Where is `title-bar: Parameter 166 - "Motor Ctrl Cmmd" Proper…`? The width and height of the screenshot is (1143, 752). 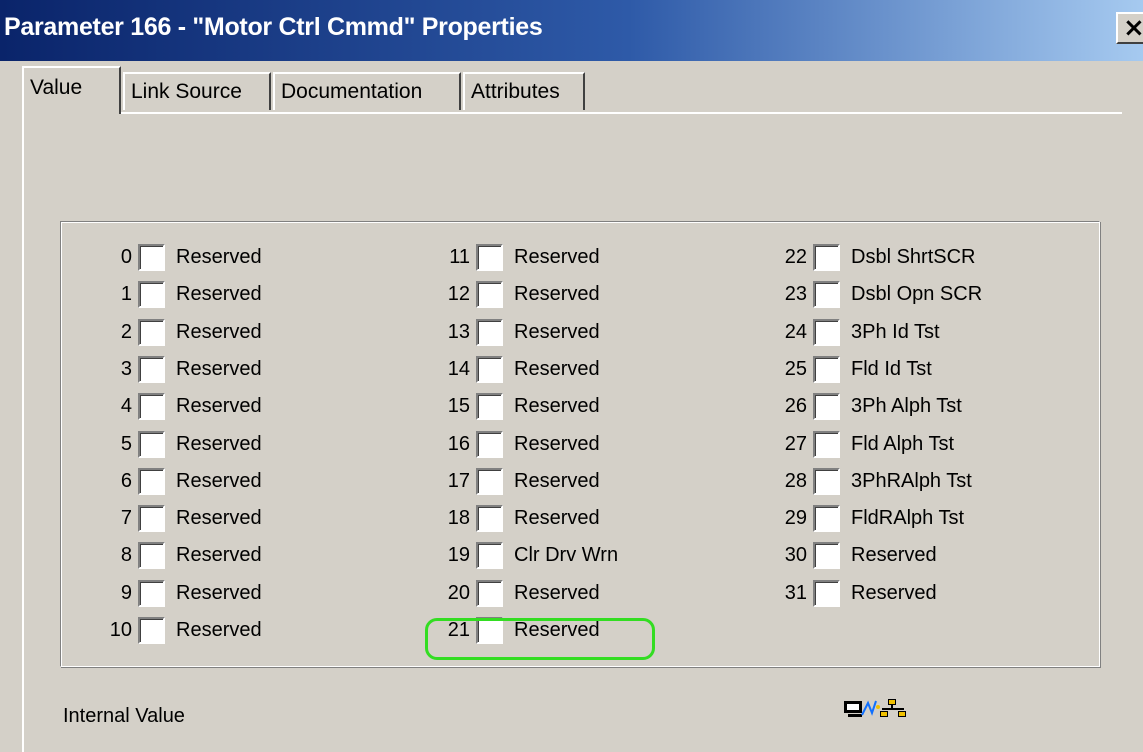
title-bar: Parameter 166 - "Motor Ctrl Cmmd" Proper… is located at coordinates (571, 30).